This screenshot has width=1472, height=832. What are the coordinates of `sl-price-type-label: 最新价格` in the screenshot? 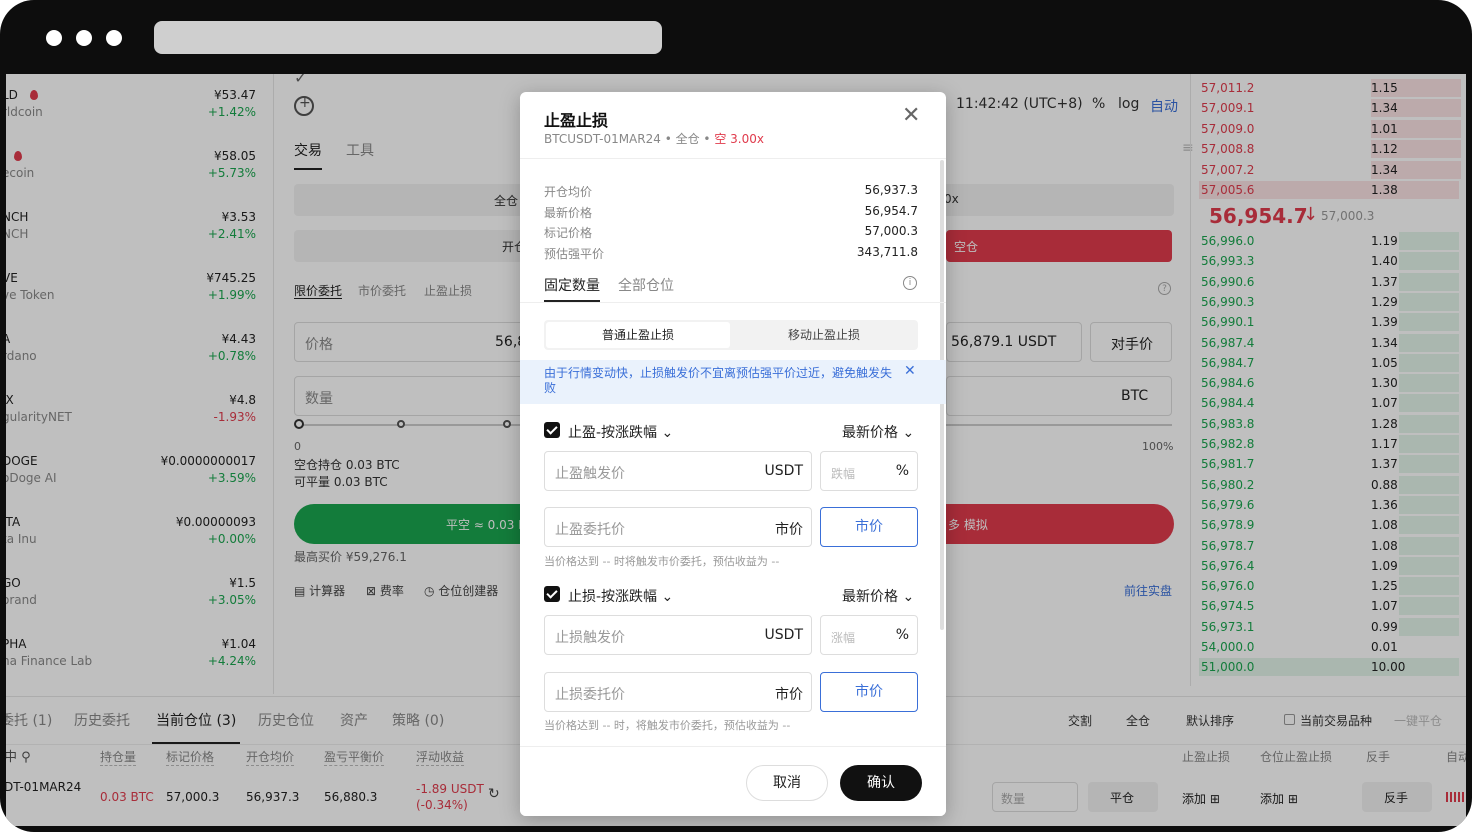 It's located at (870, 597).